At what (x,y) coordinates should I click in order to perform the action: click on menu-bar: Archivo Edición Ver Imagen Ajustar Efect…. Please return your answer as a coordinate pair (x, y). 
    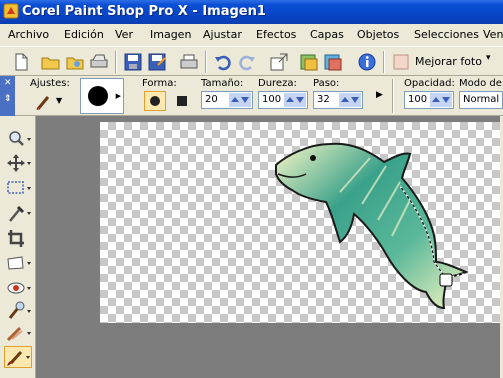
    Looking at the image, I should click on (251, 35).